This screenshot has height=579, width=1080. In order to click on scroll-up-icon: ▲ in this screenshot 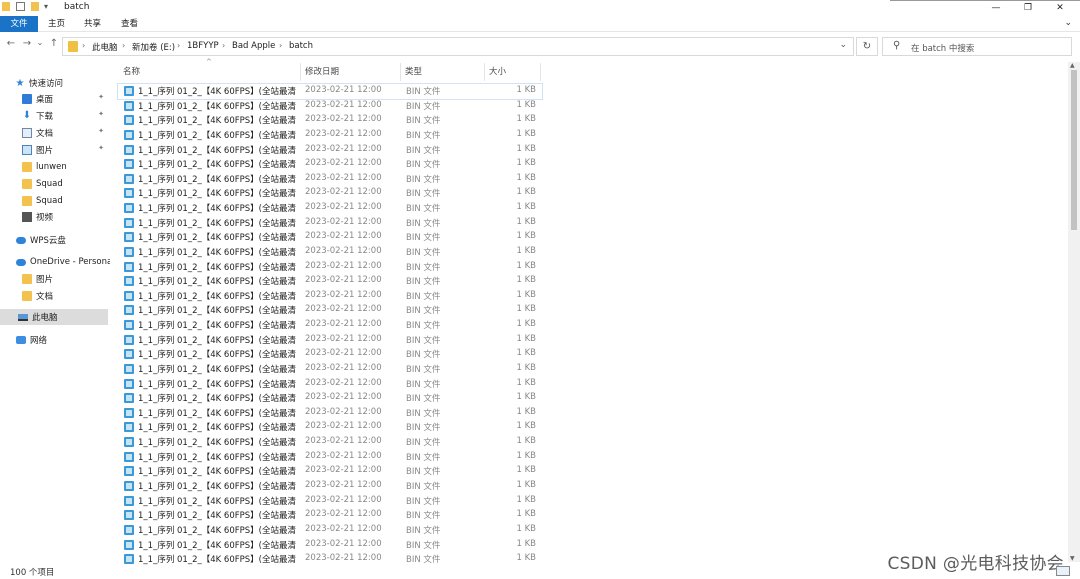, I will do `click(1072, 65)`.